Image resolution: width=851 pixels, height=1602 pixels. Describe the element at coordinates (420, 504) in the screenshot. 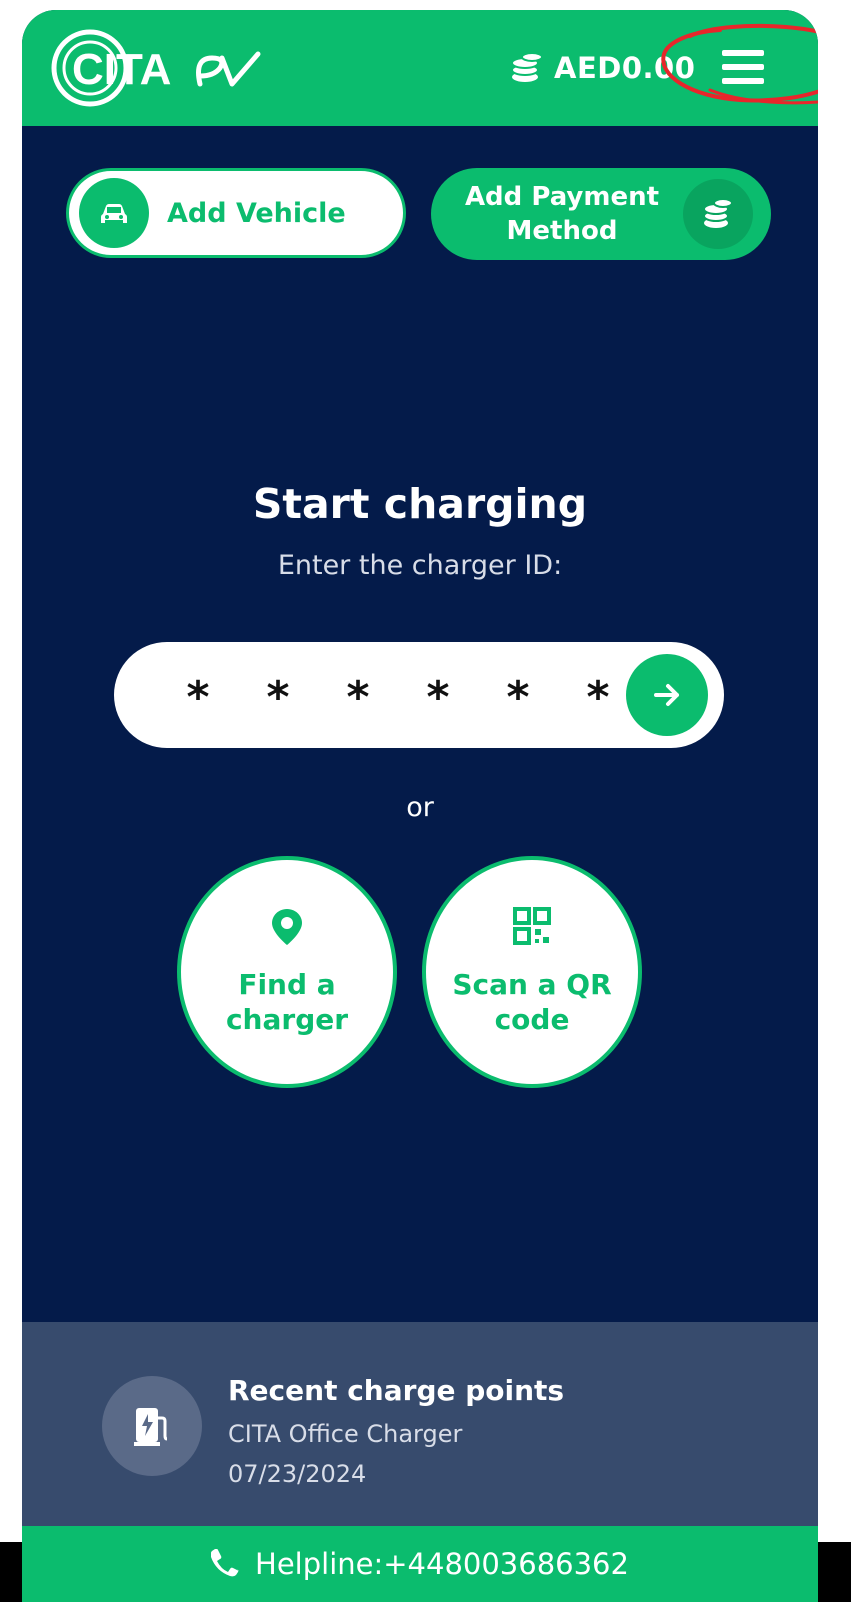

I see `start-charging-title: Start charging` at that location.